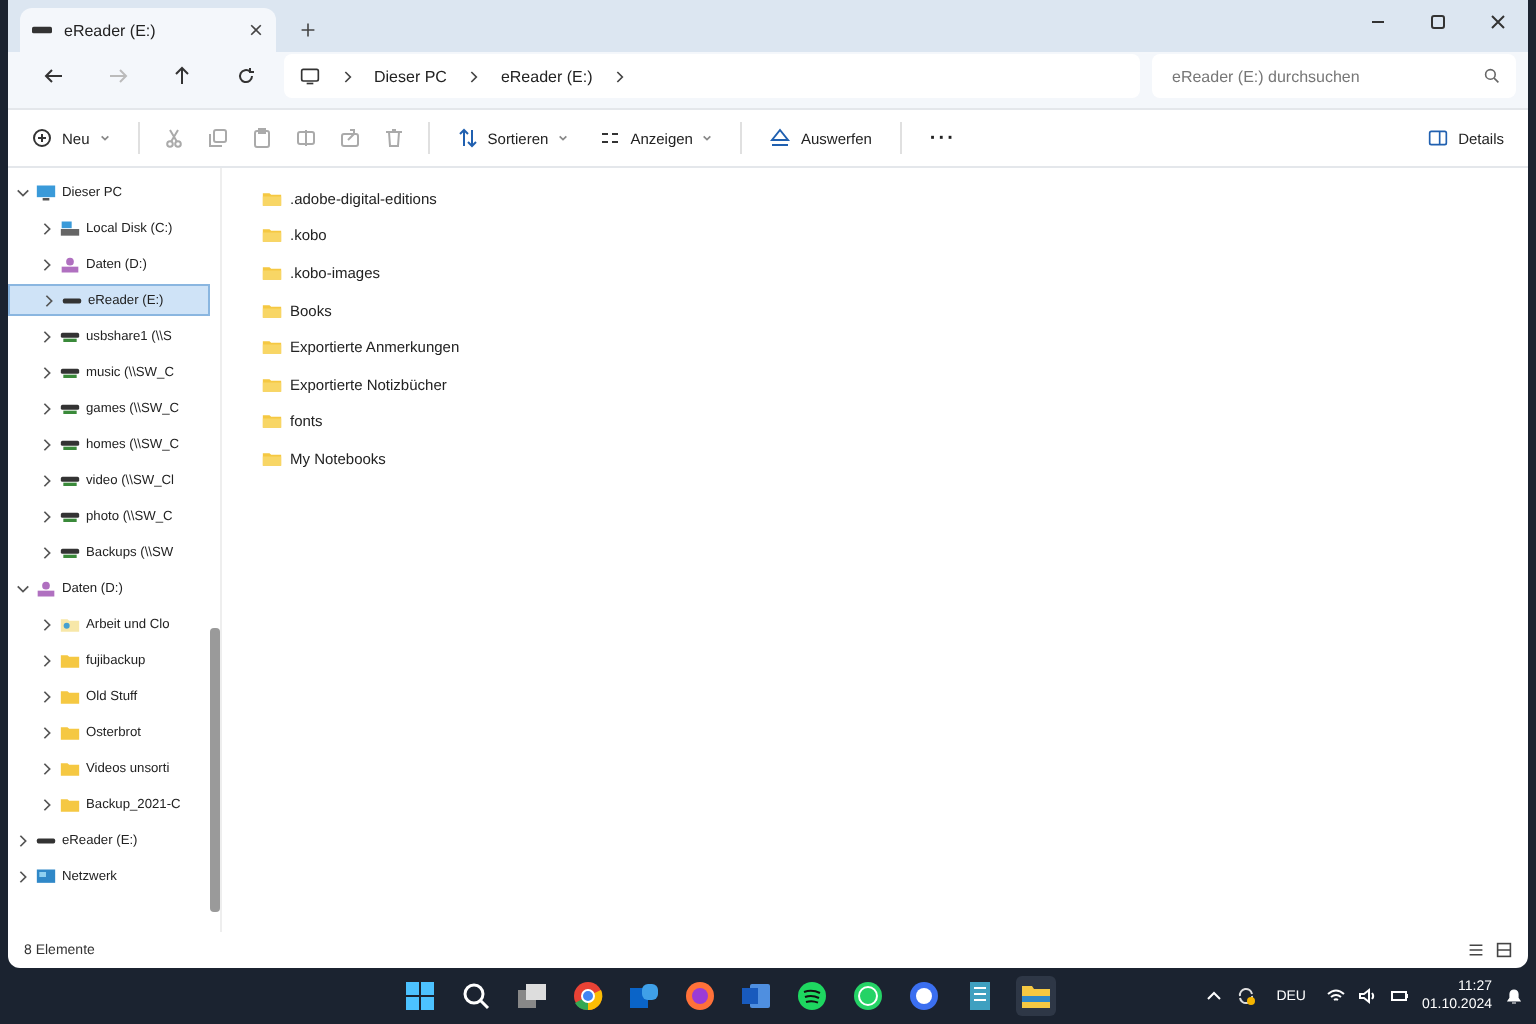 Image resolution: width=1536 pixels, height=1024 pixels. Describe the element at coordinates (1399, 996) in the screenshot. I see `battery-icon` at that location.